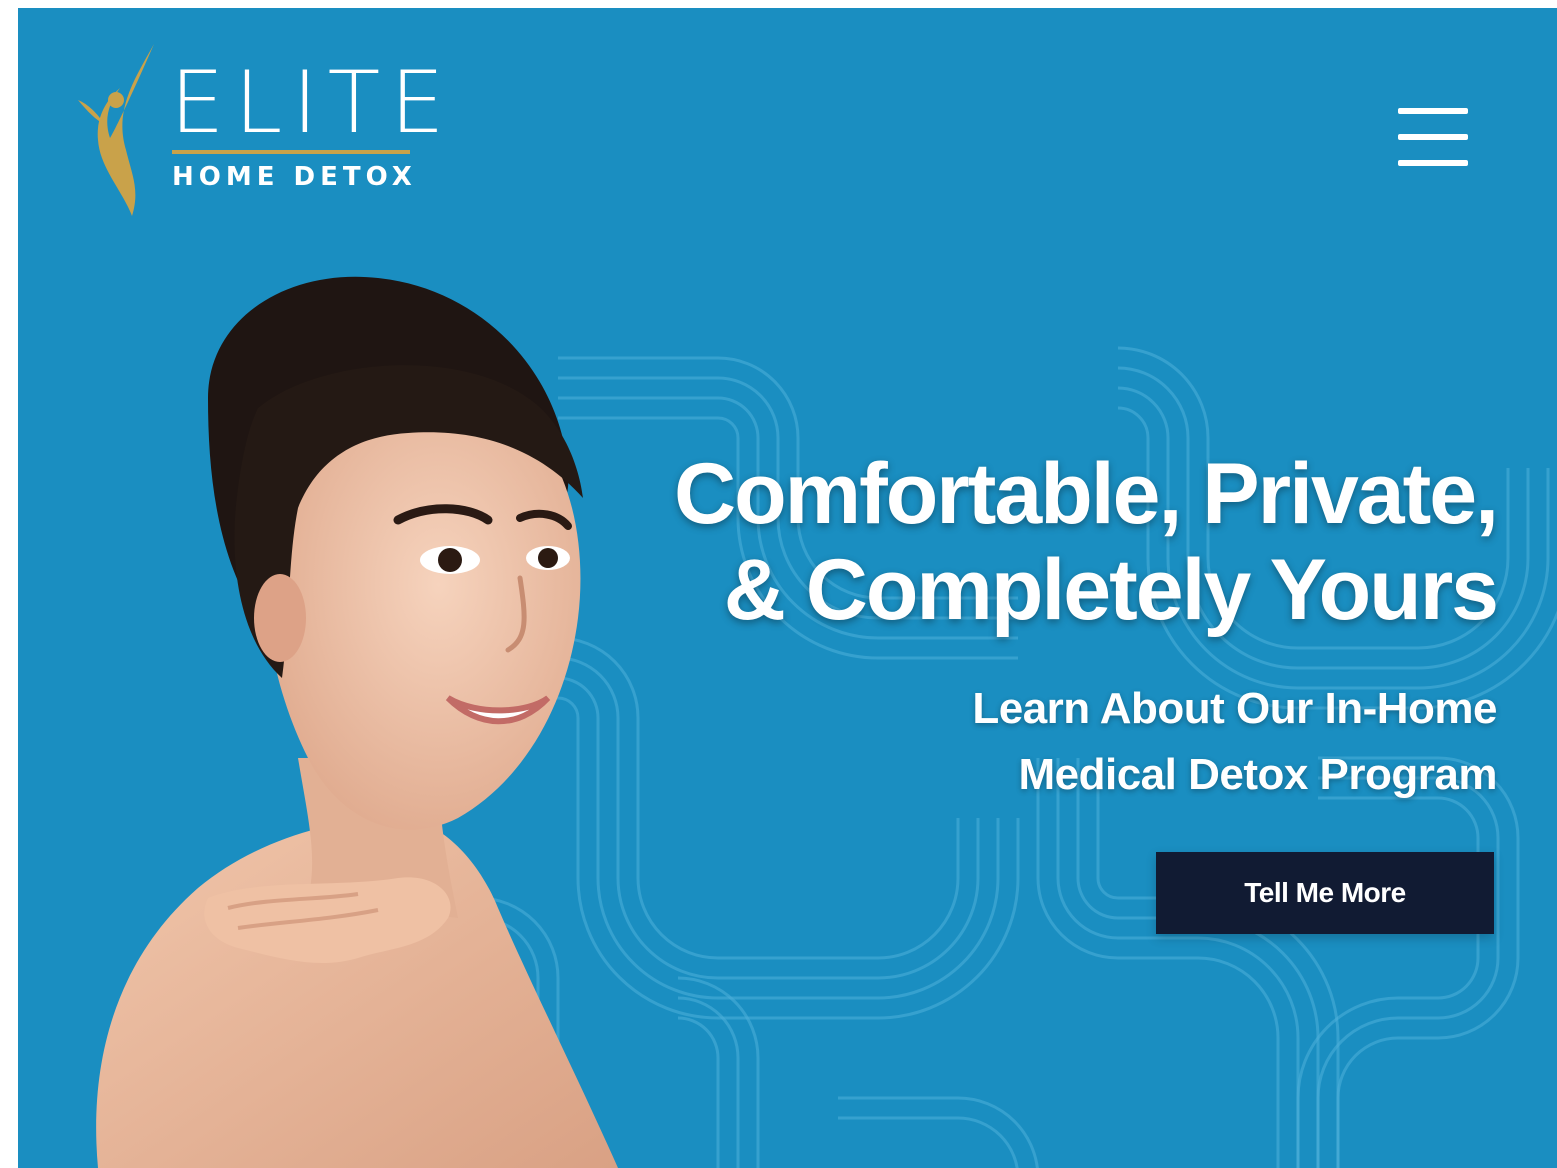  I want to click on logo-divider, so click(291, 152).